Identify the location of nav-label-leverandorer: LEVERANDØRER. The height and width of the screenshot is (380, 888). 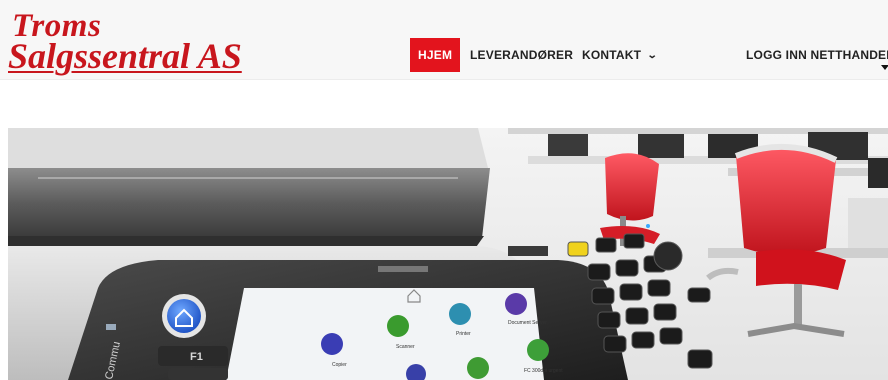
(522, 55).